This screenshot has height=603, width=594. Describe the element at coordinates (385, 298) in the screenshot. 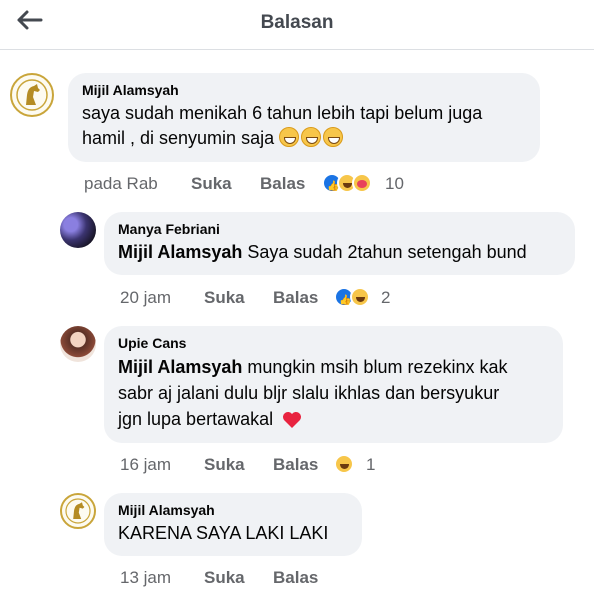

I see `reaction-count: 2` at that location.